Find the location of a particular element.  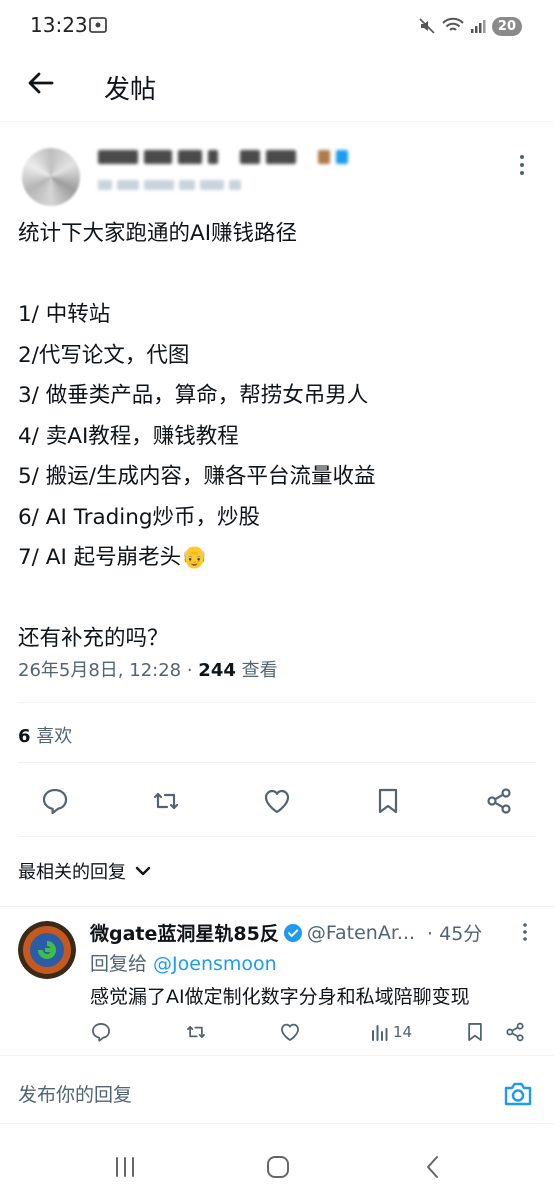

likes-label: 喜欢 is located at coordinates (51, 736).